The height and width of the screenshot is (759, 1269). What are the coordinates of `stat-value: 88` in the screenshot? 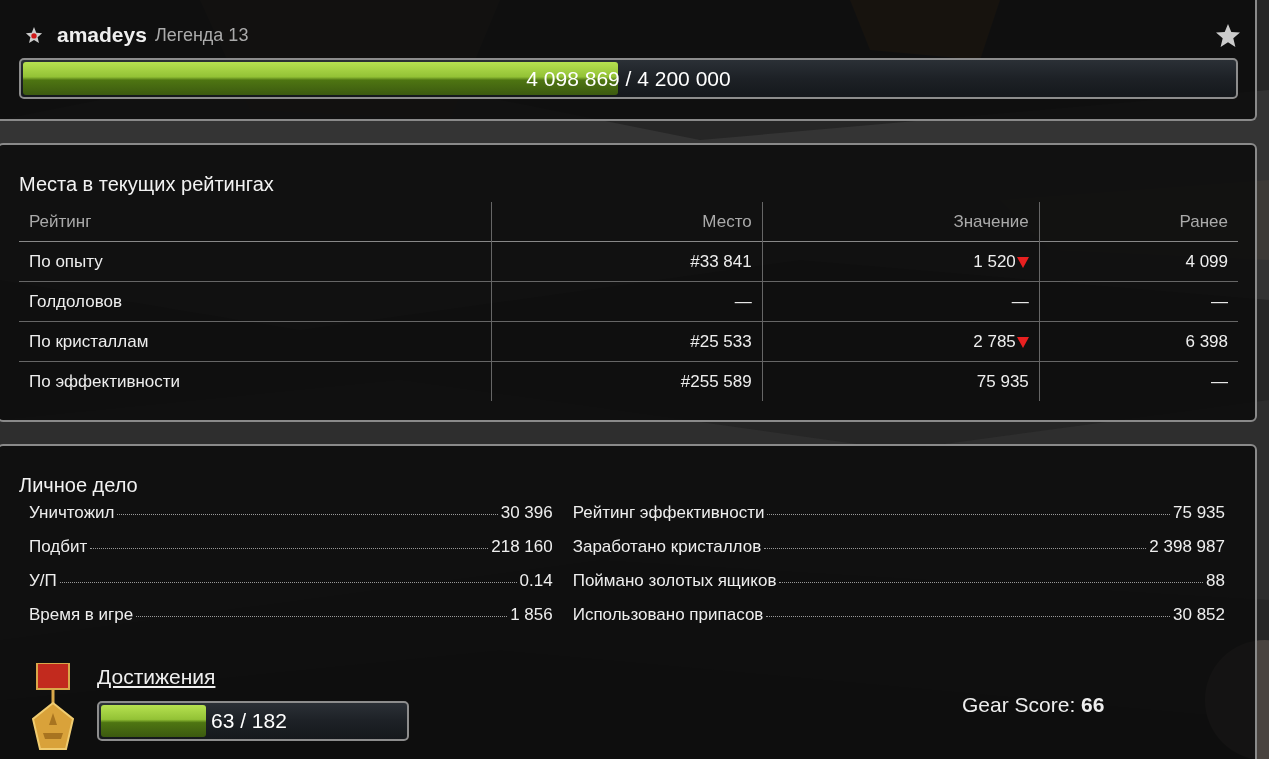 It's located at (1215, 581).